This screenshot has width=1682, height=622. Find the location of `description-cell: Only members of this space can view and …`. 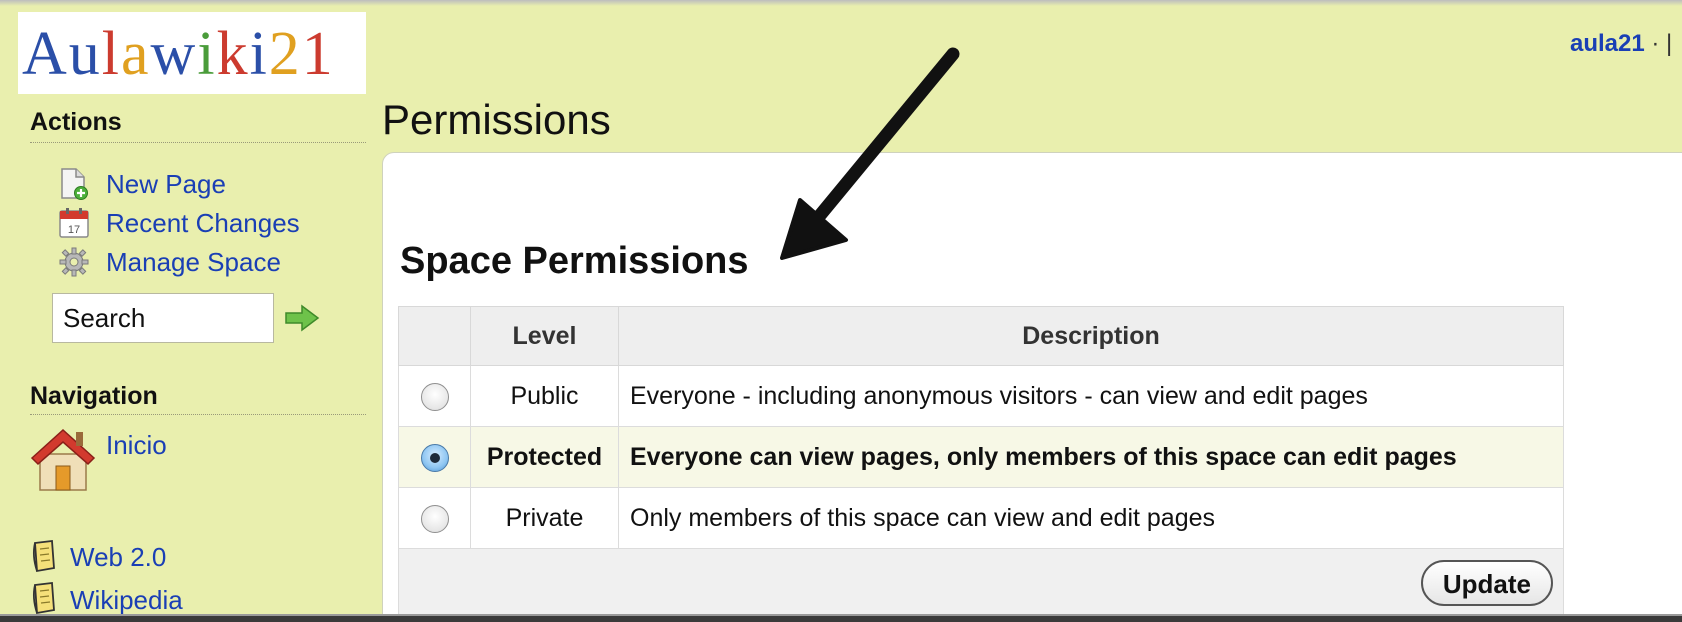

description-cell: Only members of this space can view and … is located at coordinates (1091, 518).